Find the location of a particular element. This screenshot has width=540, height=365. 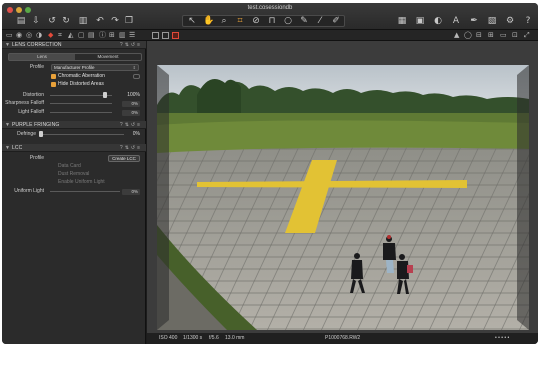

color-tab-icon: ◎ is located at coordinates (29, 35).